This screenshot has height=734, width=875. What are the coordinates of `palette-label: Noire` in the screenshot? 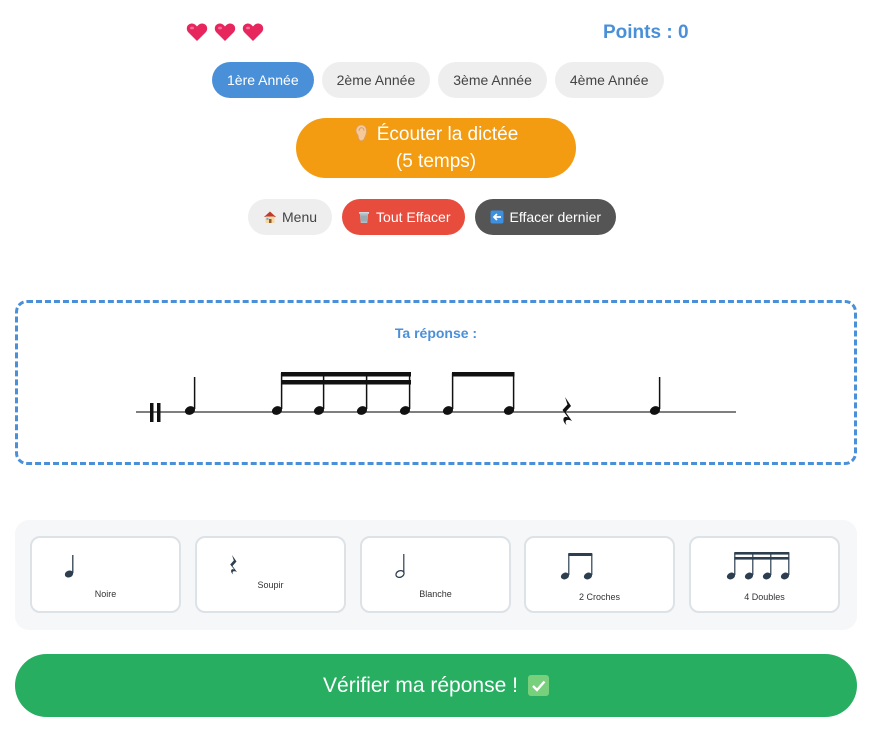 It's located at (105, 594).